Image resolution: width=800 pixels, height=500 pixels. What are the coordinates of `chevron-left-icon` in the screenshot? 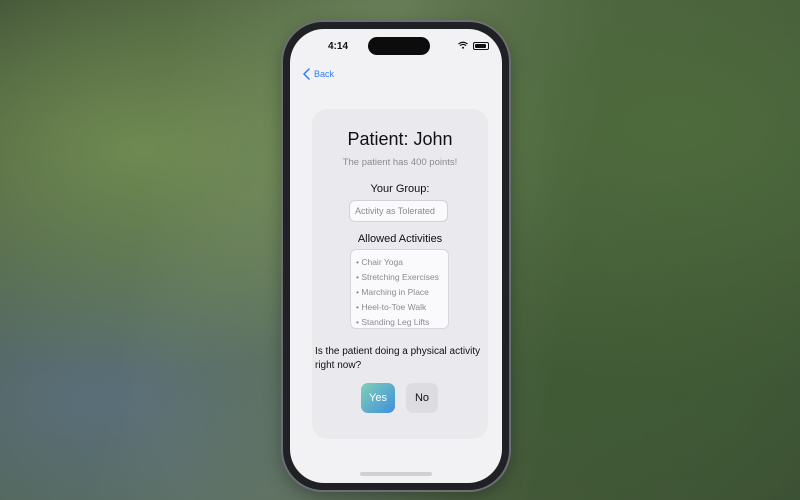 It's located at (306, 74).